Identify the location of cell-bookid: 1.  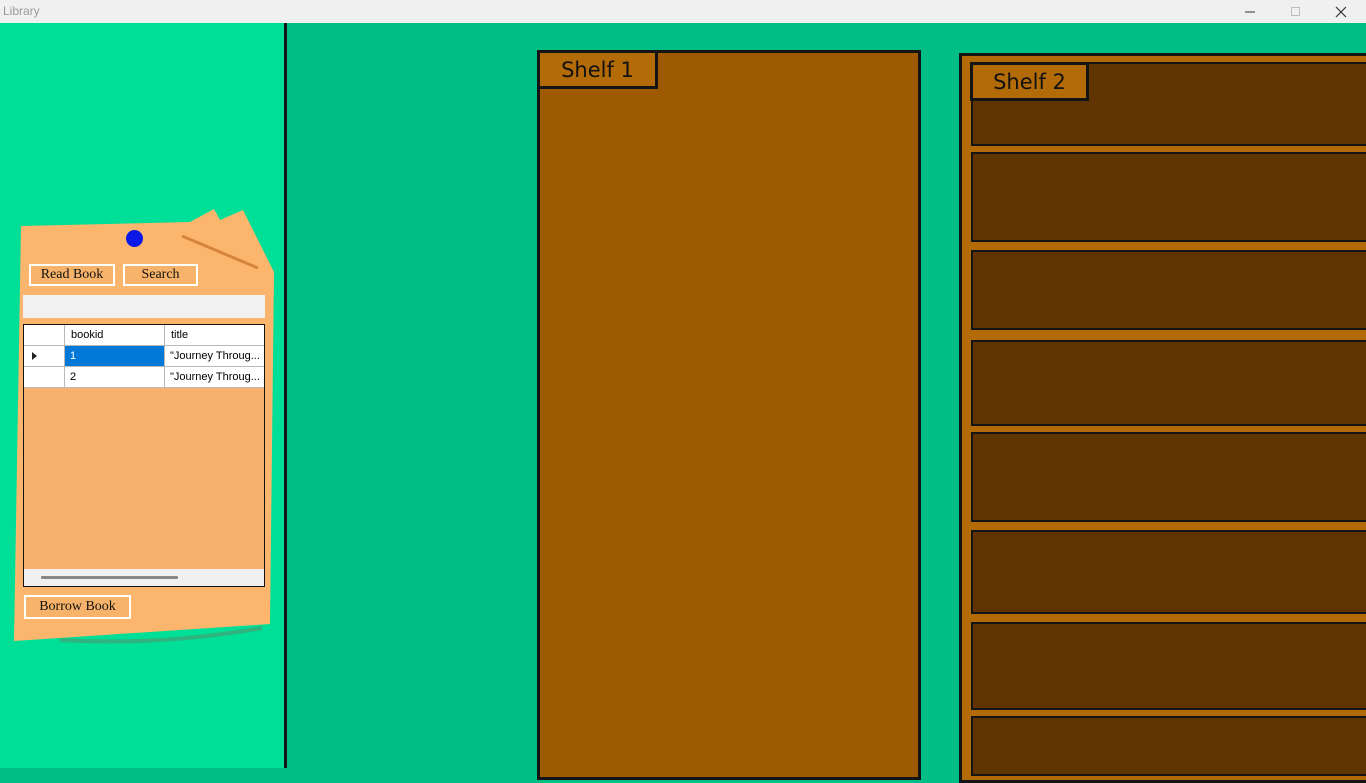
(115, 356).